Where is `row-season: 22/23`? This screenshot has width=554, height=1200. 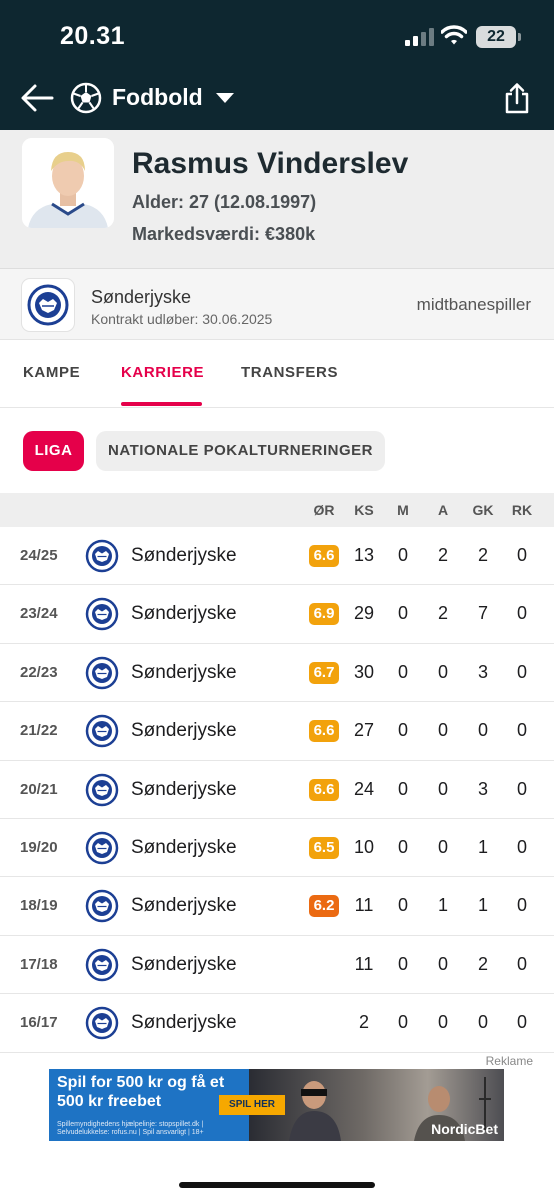
row-season: 22/23 is located at coordinates (39, 672).